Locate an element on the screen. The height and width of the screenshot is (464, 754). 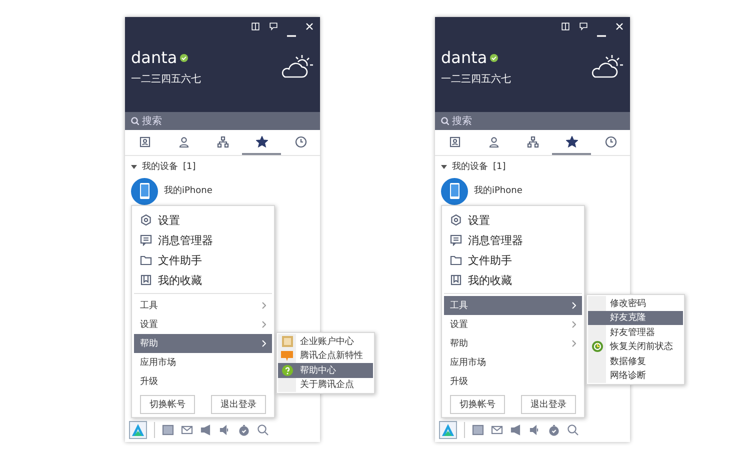
submenu-item: 腾讯企点新特性 is located at coordinates (325, 355).